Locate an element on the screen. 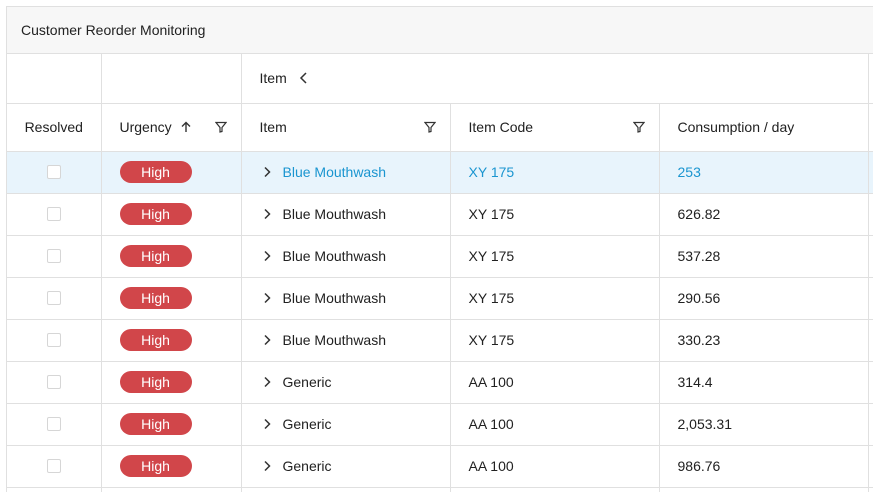 The width and height of the screenshot is (873, 492). consumption-value: 986.76 is located at coordinates (699, 466).